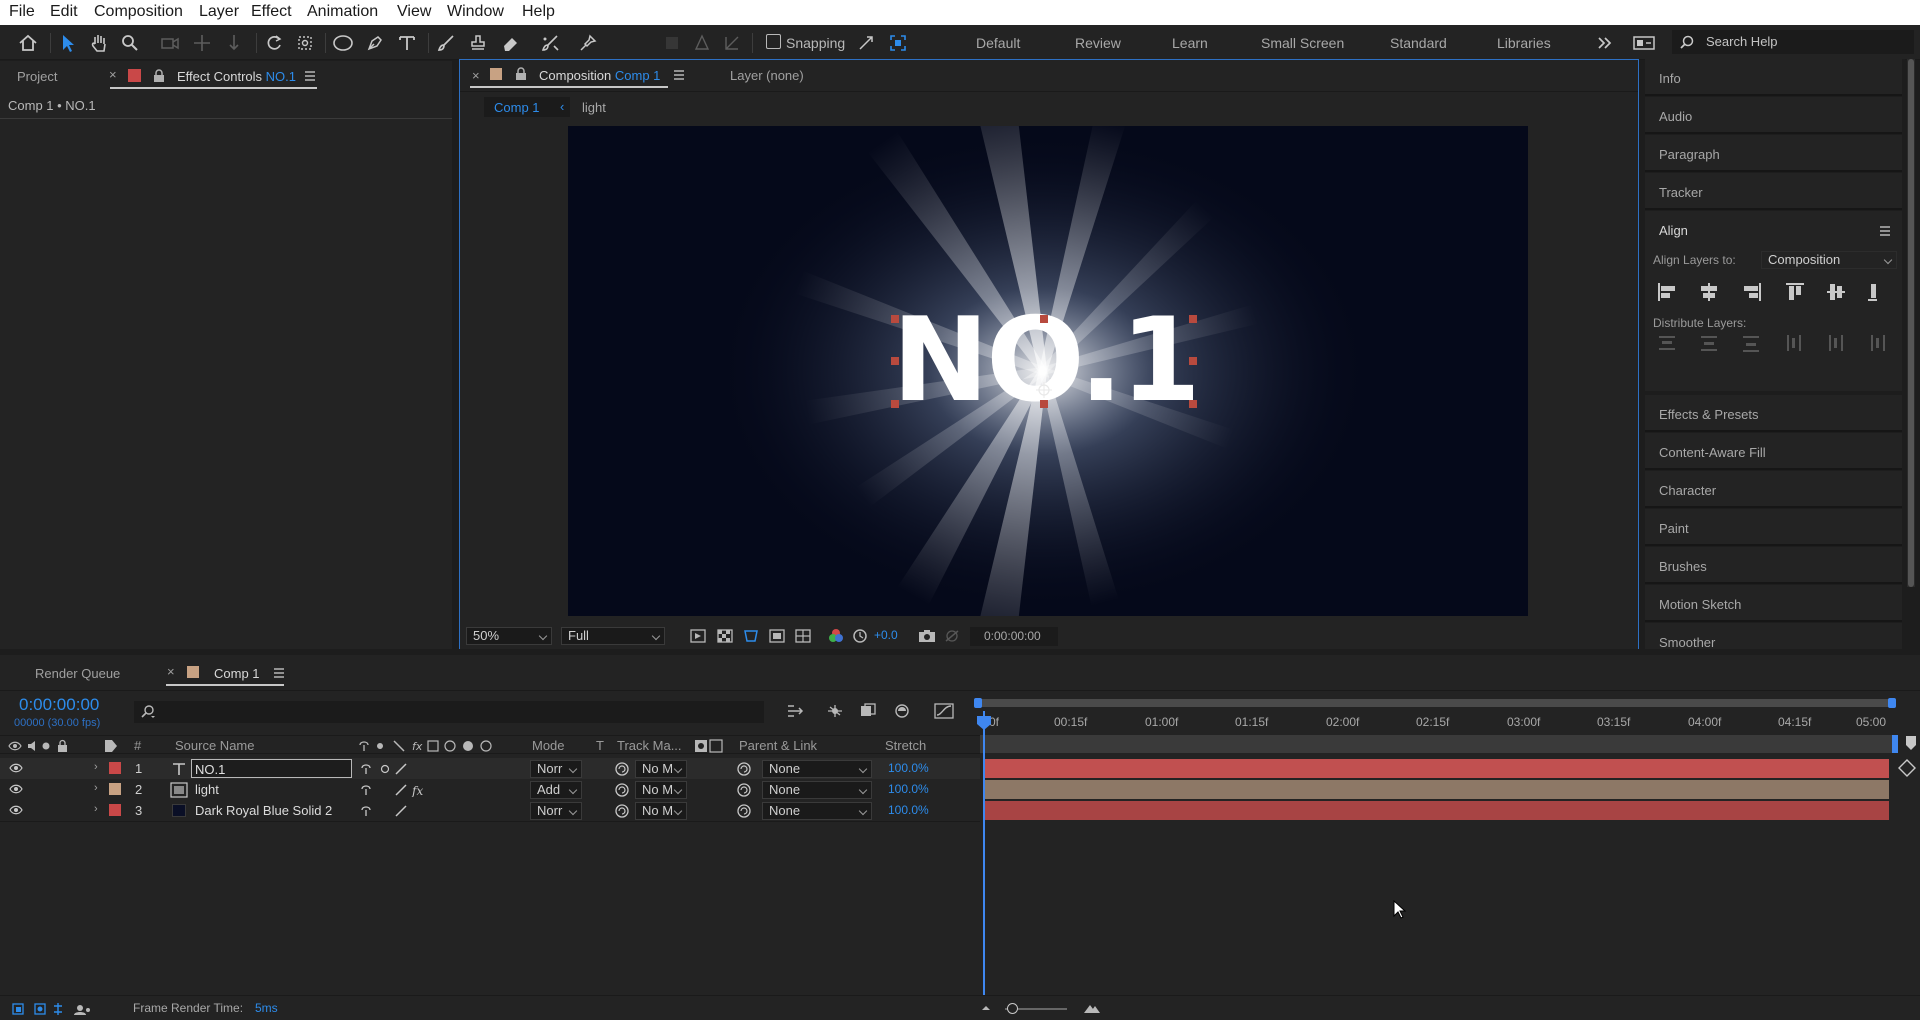 This screenshot has height=1020, width=1920. I want to click on resolution-dropdown: Full, so click(613, 636).